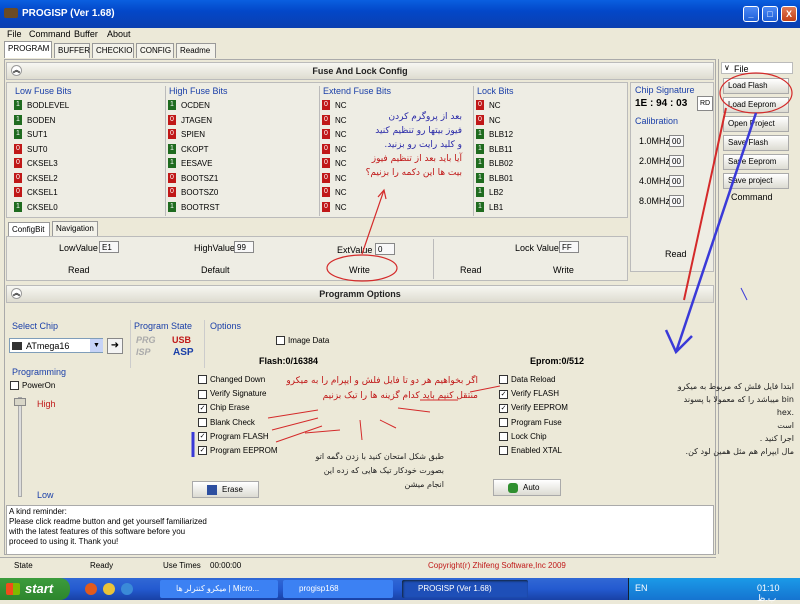 This screenshot has width=800, height=604. I want to click on menu-buffer: Buffer, so click(86, 34).